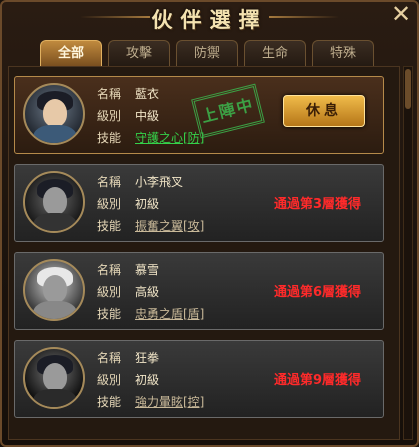  Describe the element at coordinates (408, 253) in the screenshot. I see `scrollbar` at that location.